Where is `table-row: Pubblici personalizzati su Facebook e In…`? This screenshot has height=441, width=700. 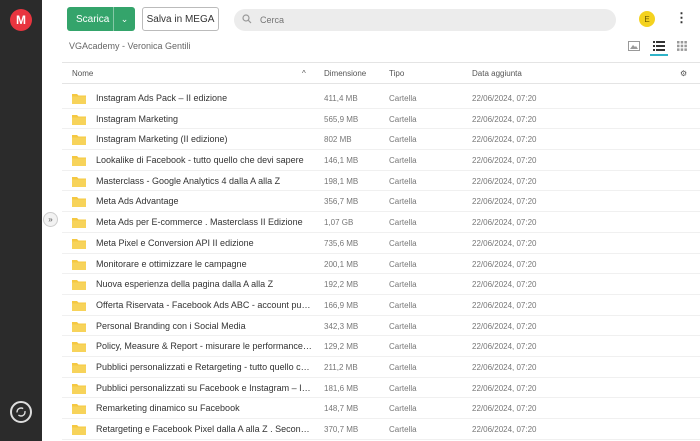 table-row: Pubblici personalizzati su Facebook e In… is located at coordinates (381, 388).